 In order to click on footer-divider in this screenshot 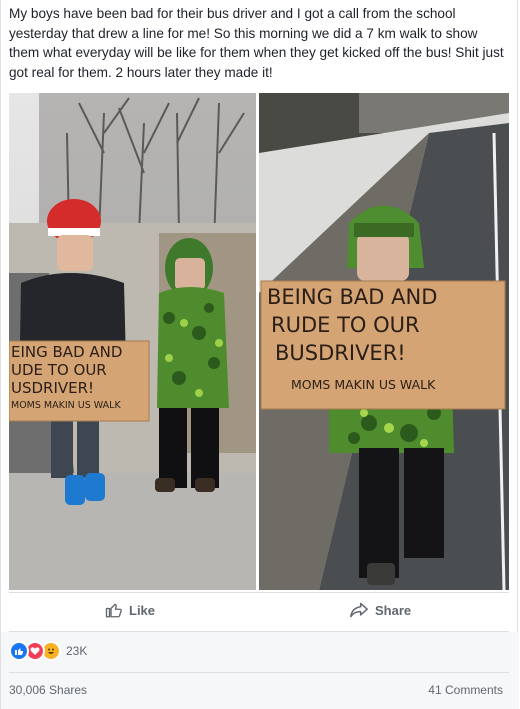, I will do `click(259, 672)`.